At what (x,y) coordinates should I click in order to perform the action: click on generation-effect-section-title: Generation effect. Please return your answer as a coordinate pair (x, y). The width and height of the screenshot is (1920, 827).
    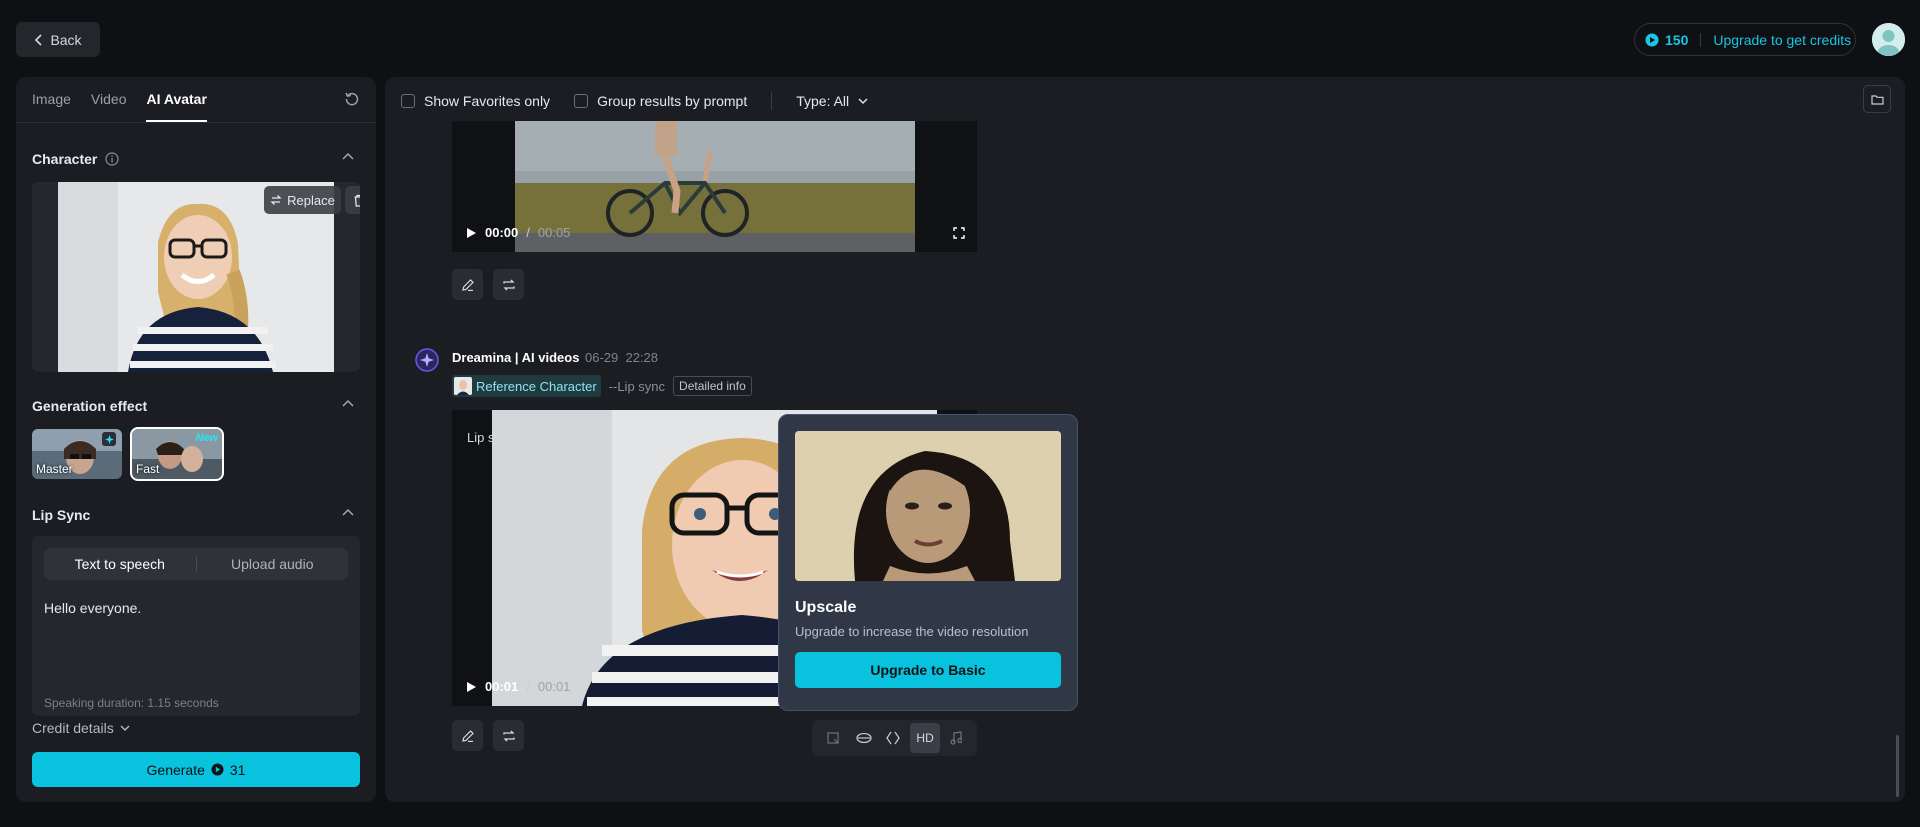
    Looking at the image, I should click on (89, 406).